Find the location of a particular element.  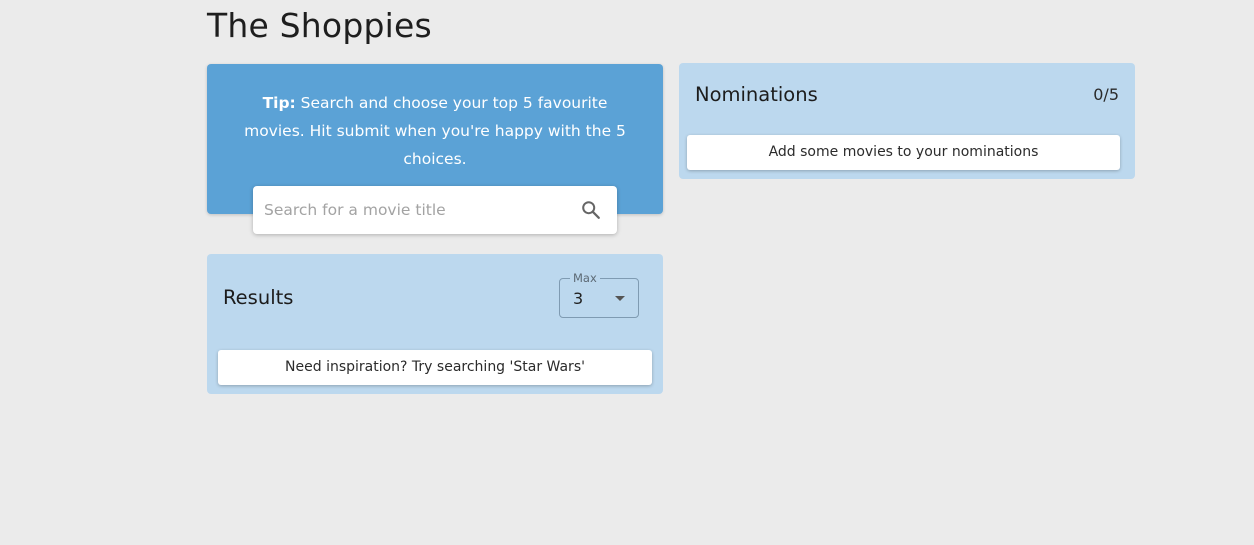

chevron-down-icon is located at coordinates (620, 298).